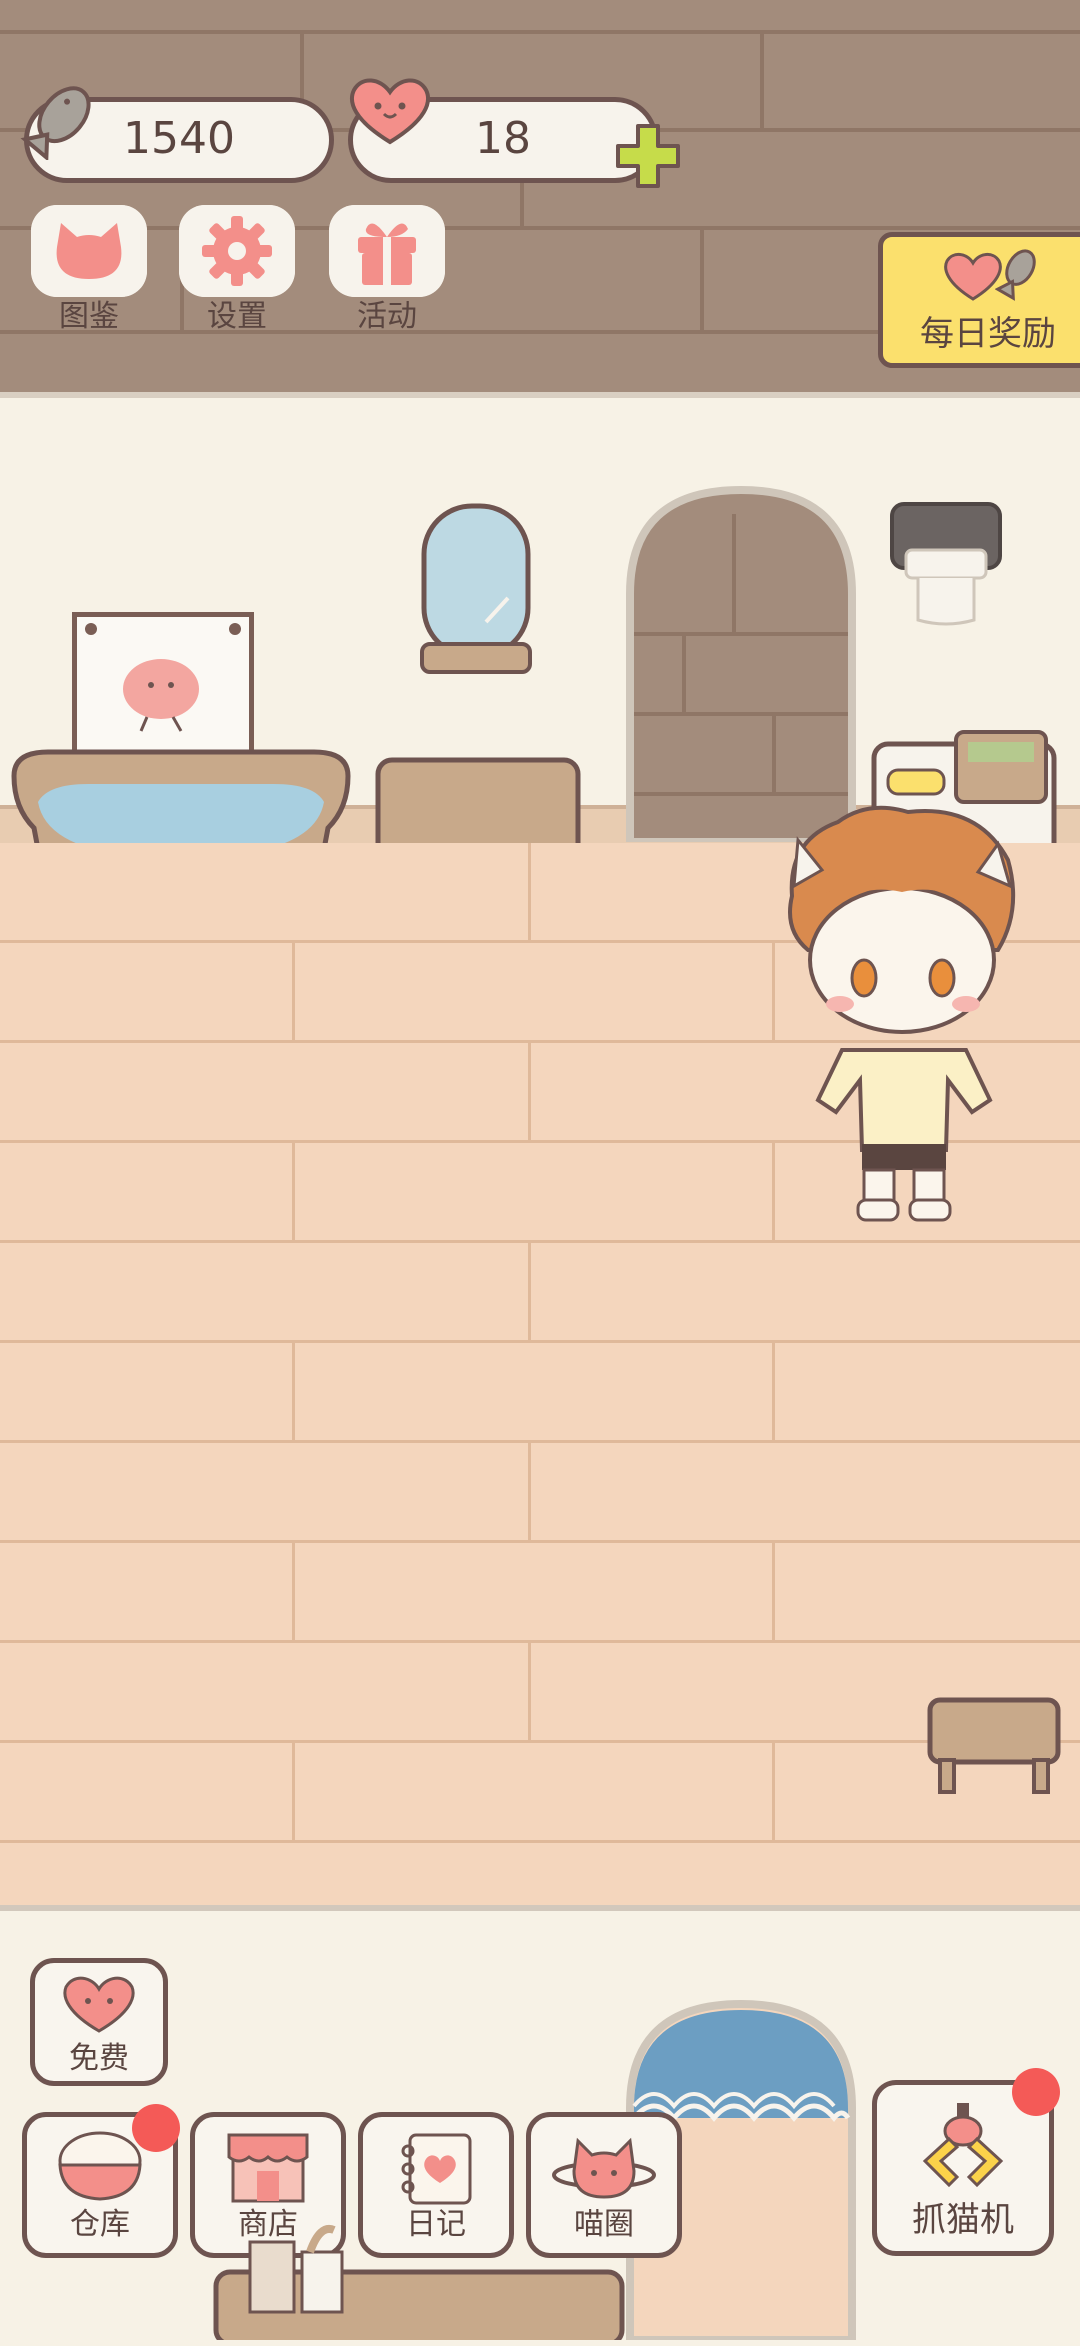  I want to click on claw-machine-notification-dot, so click(1036, 2092).